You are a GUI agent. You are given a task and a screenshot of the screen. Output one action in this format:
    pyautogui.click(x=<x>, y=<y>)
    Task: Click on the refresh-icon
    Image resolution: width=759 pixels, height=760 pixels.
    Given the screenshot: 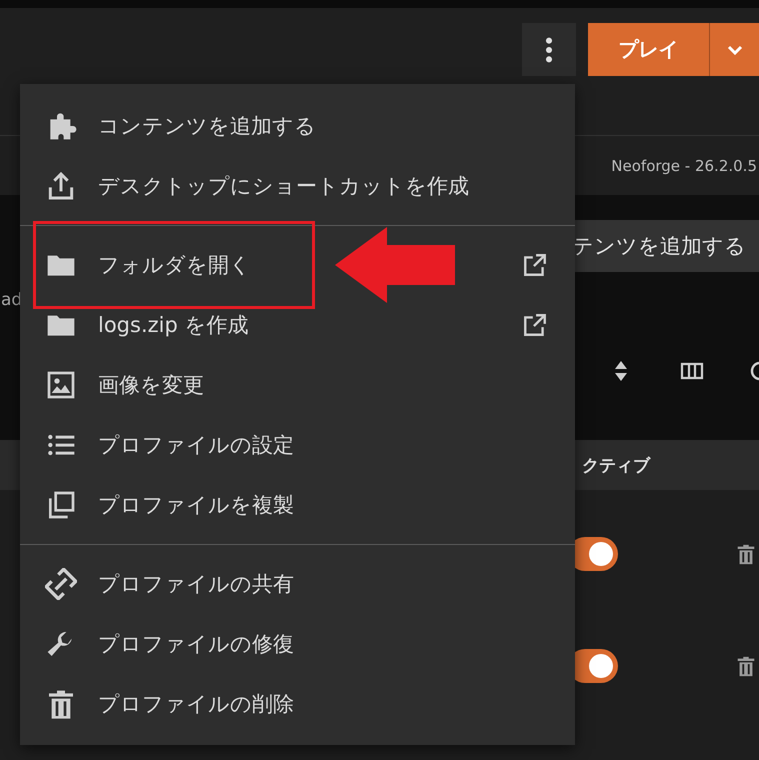 What is the action you would take?
    pyautogui.click(x=754, y=371)
    